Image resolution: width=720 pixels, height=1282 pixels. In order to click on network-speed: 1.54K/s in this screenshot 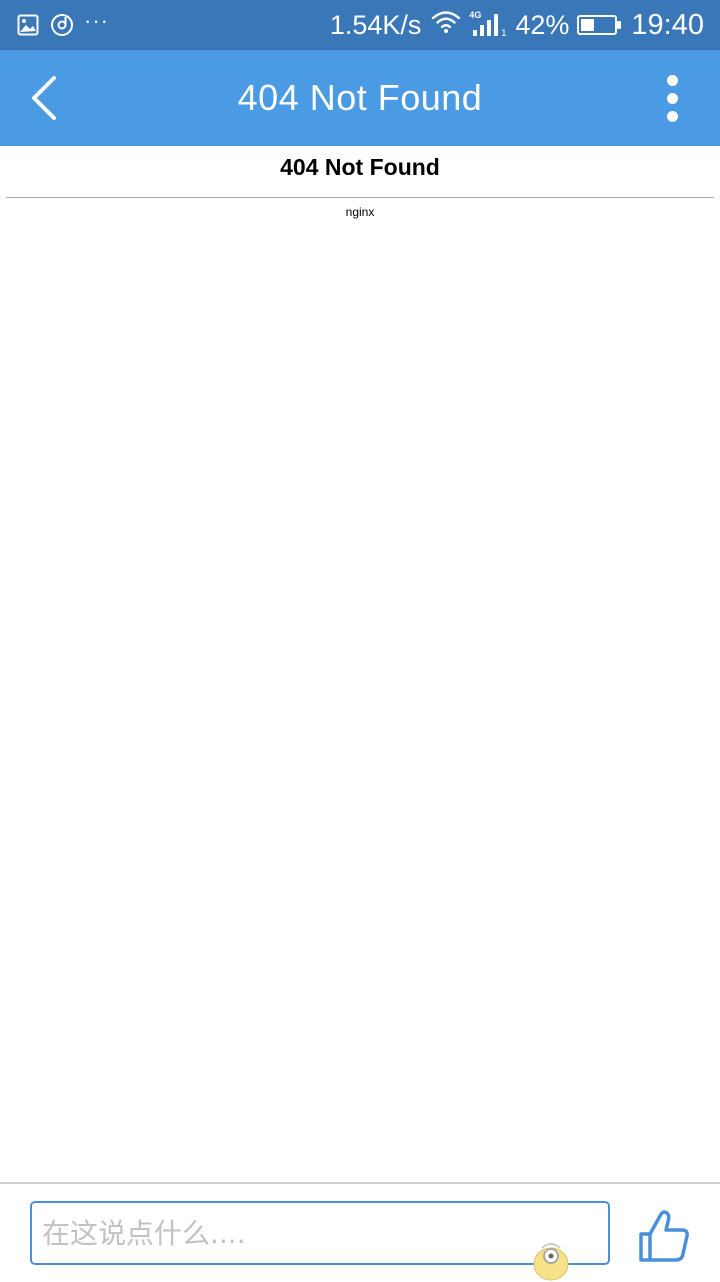, I will do `click(375, 24)`.